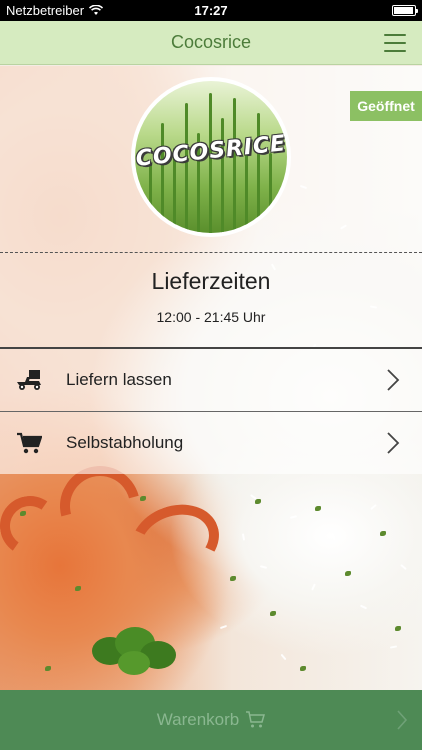 This screenshot has height=750, width=422. What do you see at coordinates (119, 379) in the screenshot?
I see `option-label: Liefern lassen` at bounding box center [119, 379].